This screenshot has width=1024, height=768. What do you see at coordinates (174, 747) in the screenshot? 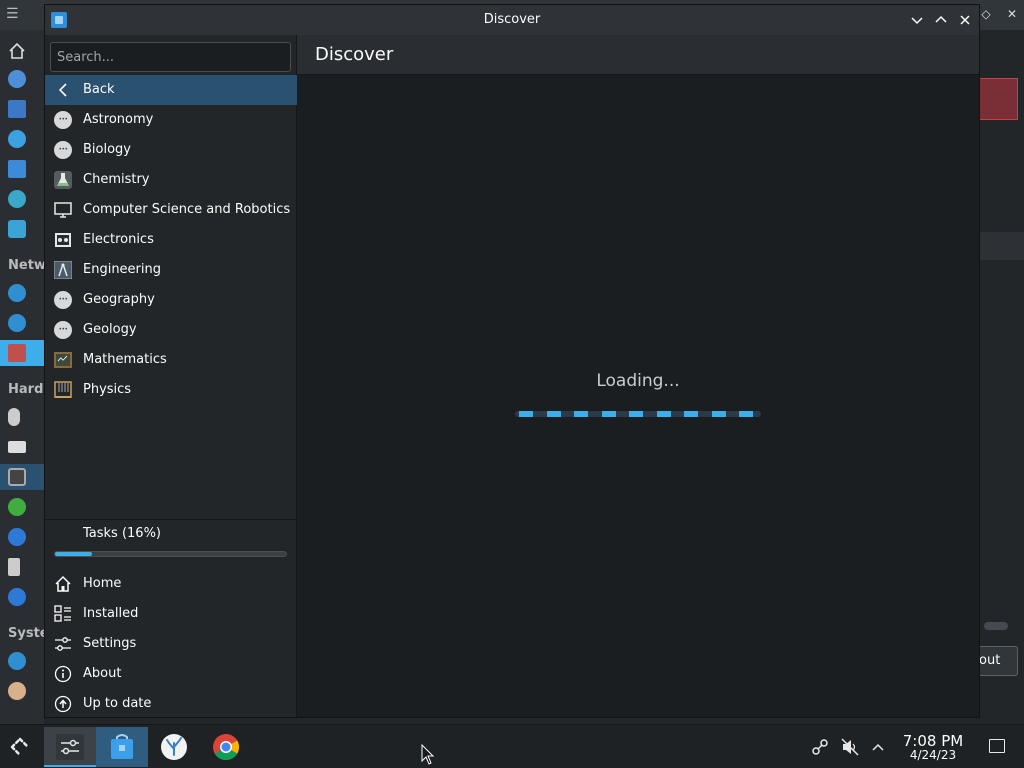
I see `task-app` at bounding box center [174, 747].